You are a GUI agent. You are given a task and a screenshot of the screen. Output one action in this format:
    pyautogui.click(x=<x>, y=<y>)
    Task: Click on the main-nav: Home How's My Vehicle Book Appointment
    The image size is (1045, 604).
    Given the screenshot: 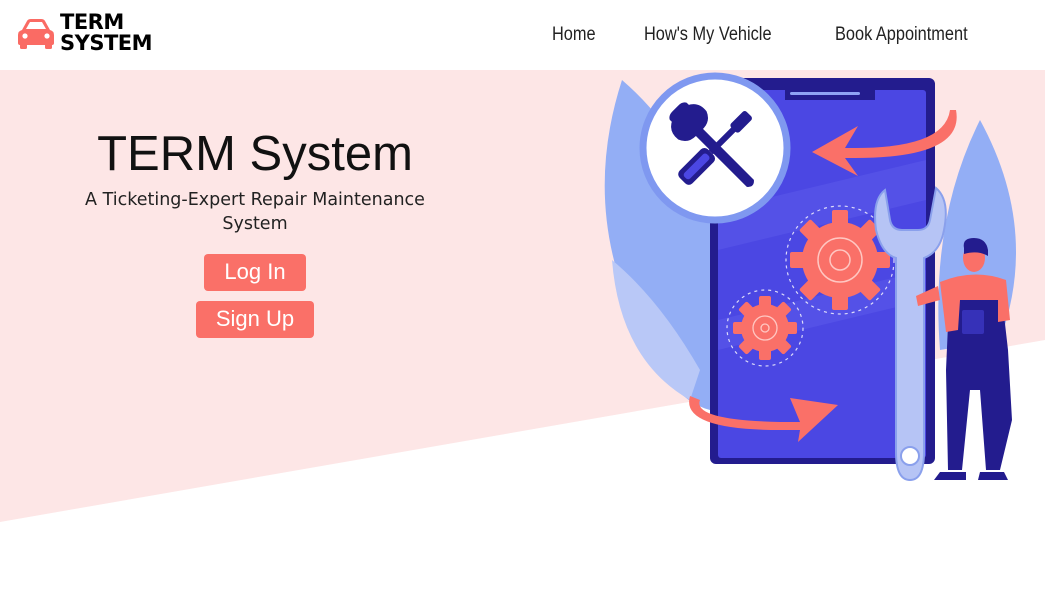 What is the action you would take?
    pyautogui.click(x=770, y=35)
    